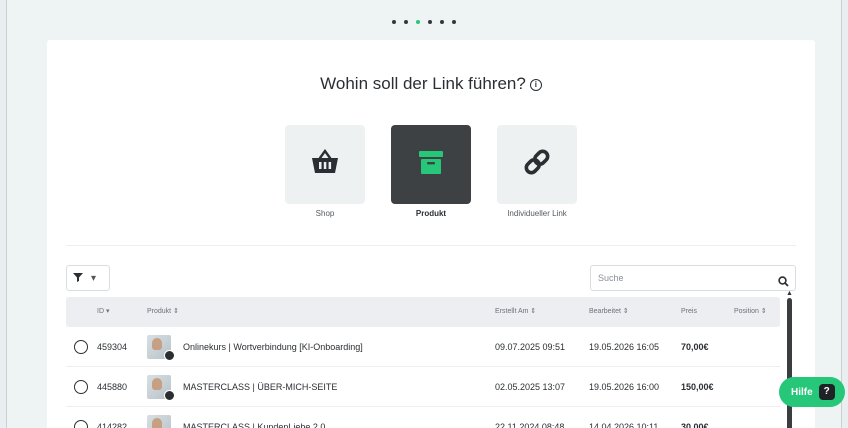 Image resolution: width=848 pixels, height=428 pixels. Describe the element at coordinates (423, 83) in the screenshot. I see `page-title-text: Wohin soll der Link führen?` at that location.